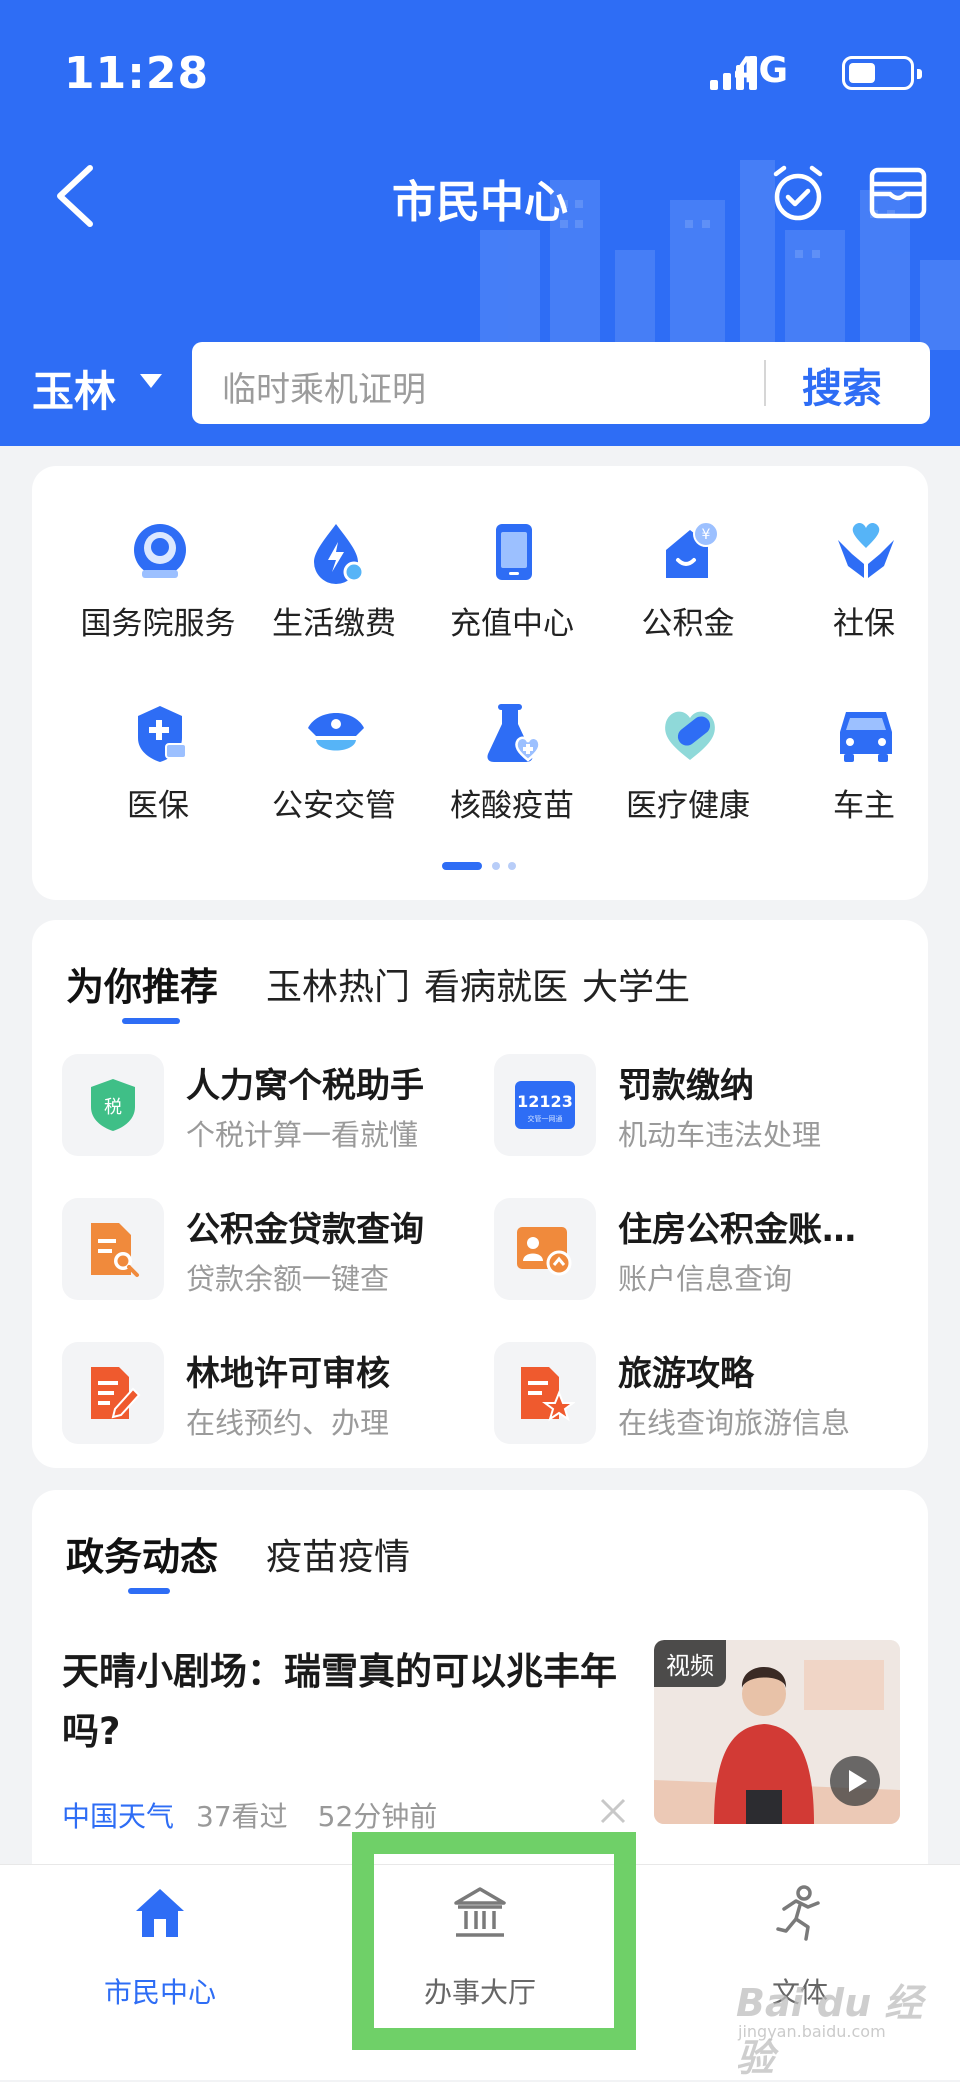 Image resolution: width=960 pixels, height=2082 pixels. Describe the element at coordinates (688, 600) in the screenshot. I see `service-item: ¥ 公积金` at that location.